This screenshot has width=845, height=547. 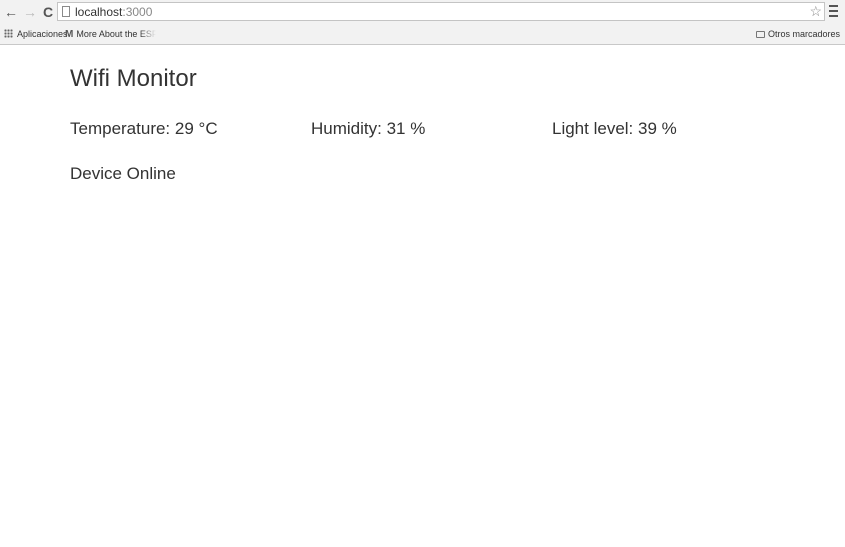 What do you see at coordinates (184, 128) in the screenshot?
I see `temperature-value: 29` at bounding box center [184, 128].